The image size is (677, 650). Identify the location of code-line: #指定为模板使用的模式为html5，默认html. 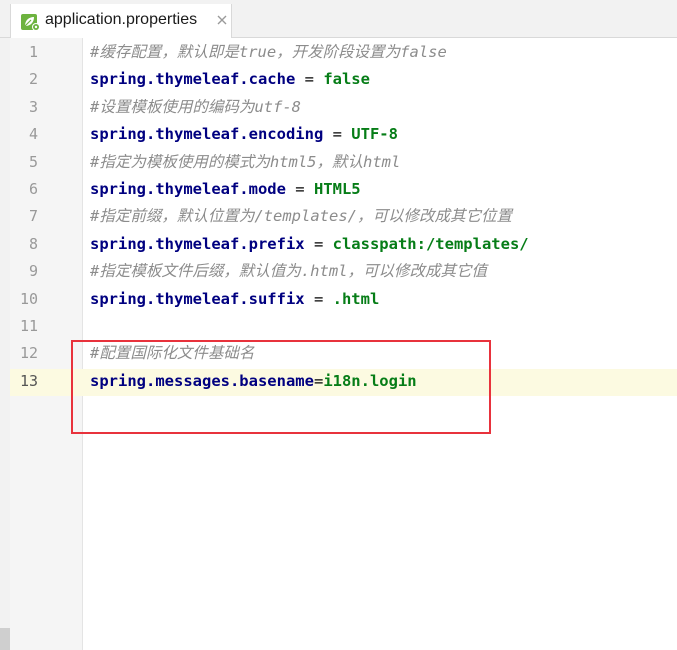
(245, 162).